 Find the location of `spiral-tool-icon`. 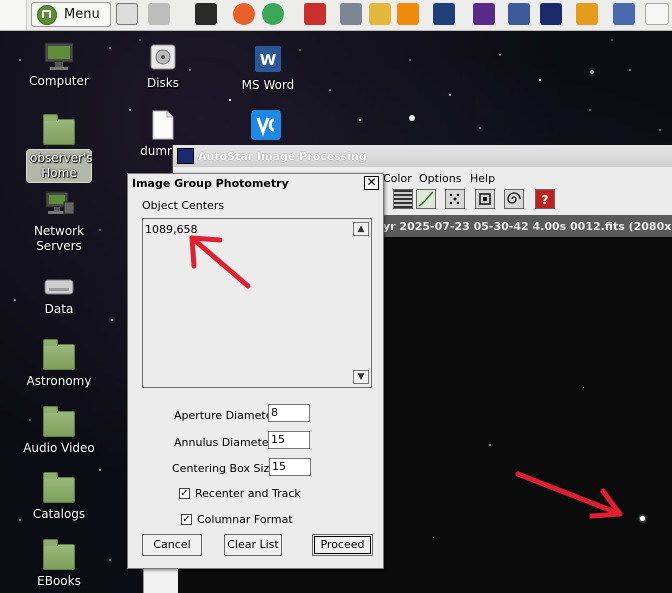

spiral-tool-icon is located at coordinates (514, 199).